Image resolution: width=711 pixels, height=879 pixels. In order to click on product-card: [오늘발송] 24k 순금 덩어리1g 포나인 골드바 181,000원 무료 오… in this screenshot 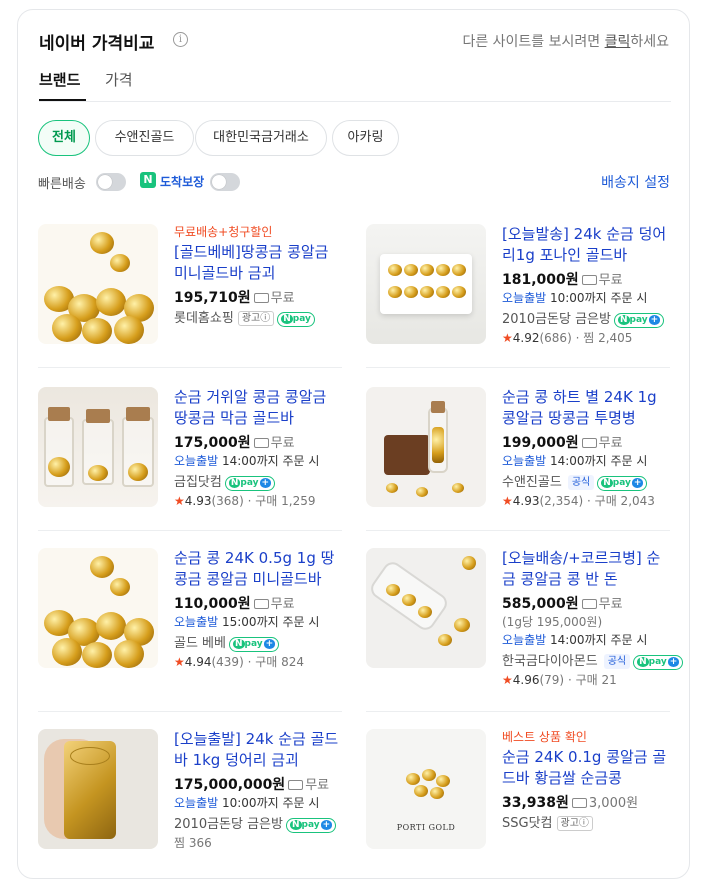, I will do `click(518, 299)`.